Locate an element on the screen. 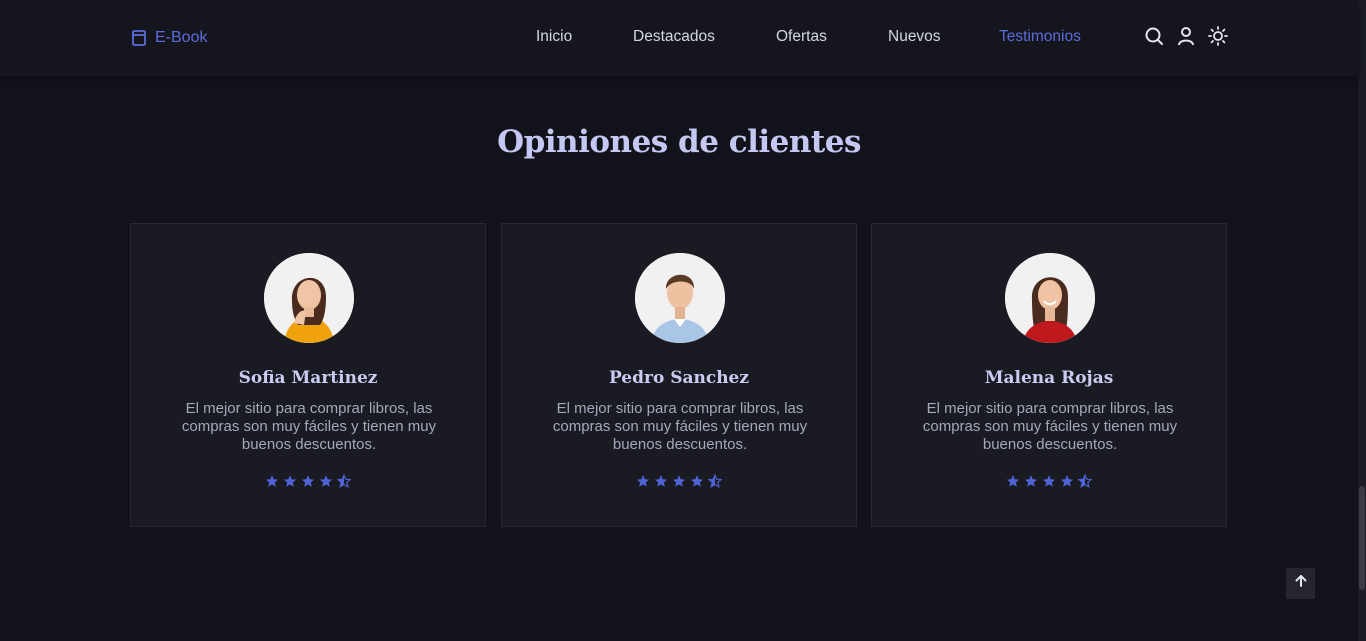  logo-text: E-Book is located at coordinates (181, 37).